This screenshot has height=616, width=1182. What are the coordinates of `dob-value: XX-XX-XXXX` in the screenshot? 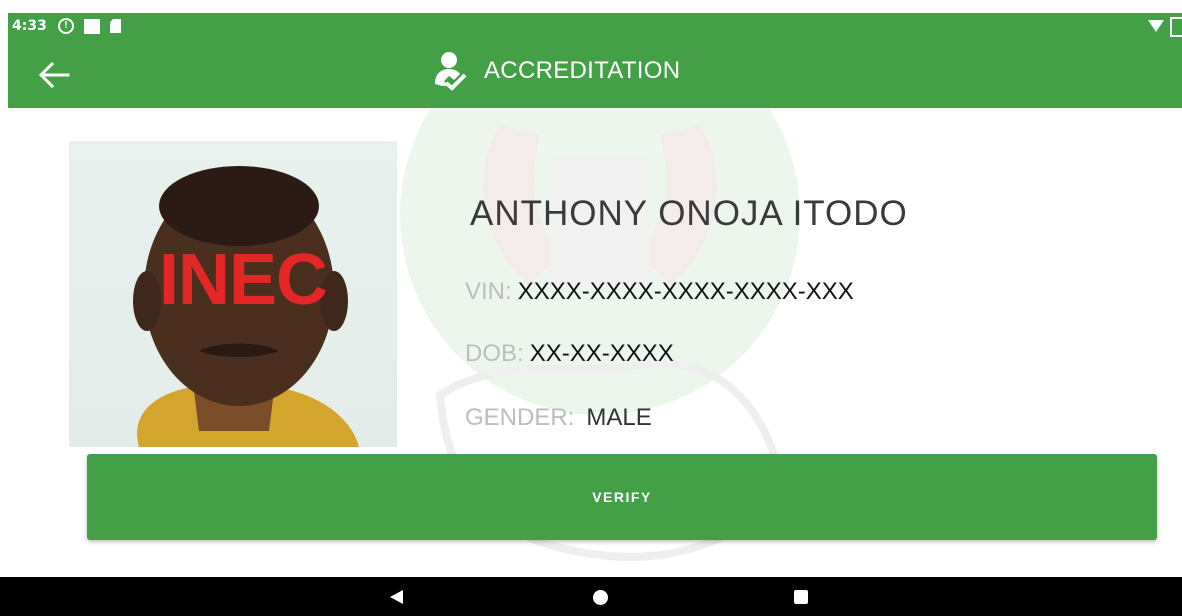 It's located at (601, 353).